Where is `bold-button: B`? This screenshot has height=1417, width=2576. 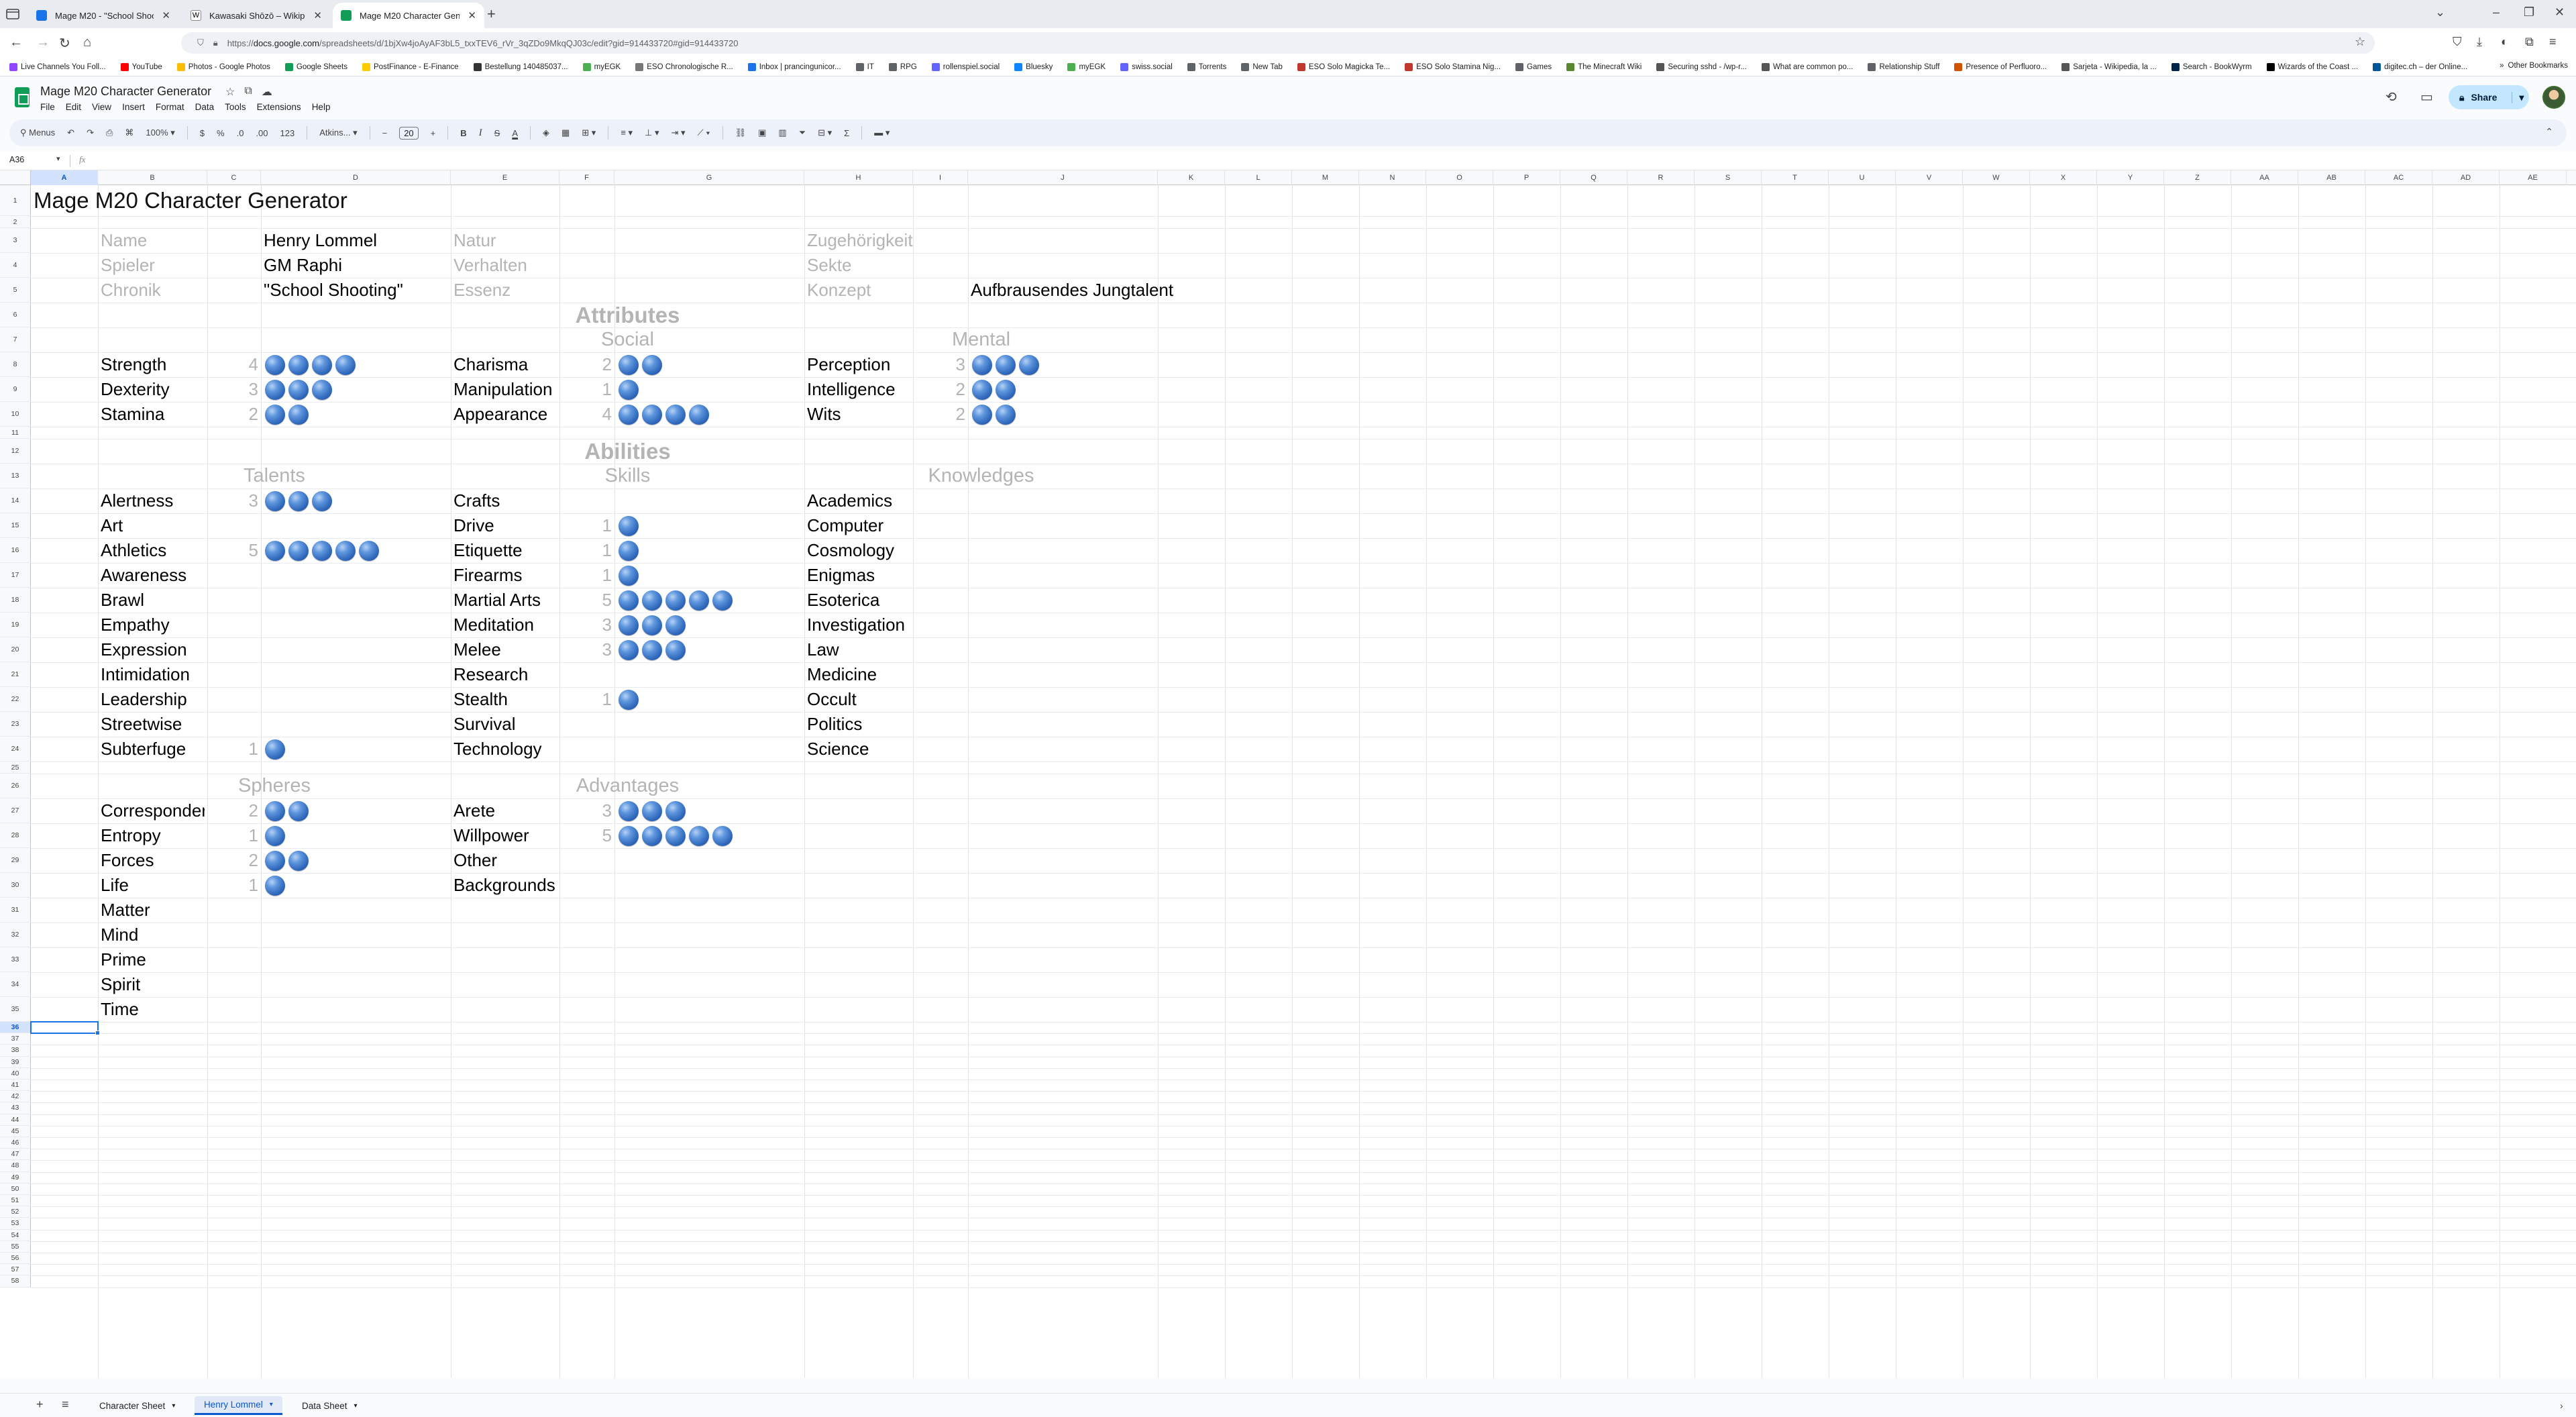
bold-button: B is located at coordinates (463, 133).